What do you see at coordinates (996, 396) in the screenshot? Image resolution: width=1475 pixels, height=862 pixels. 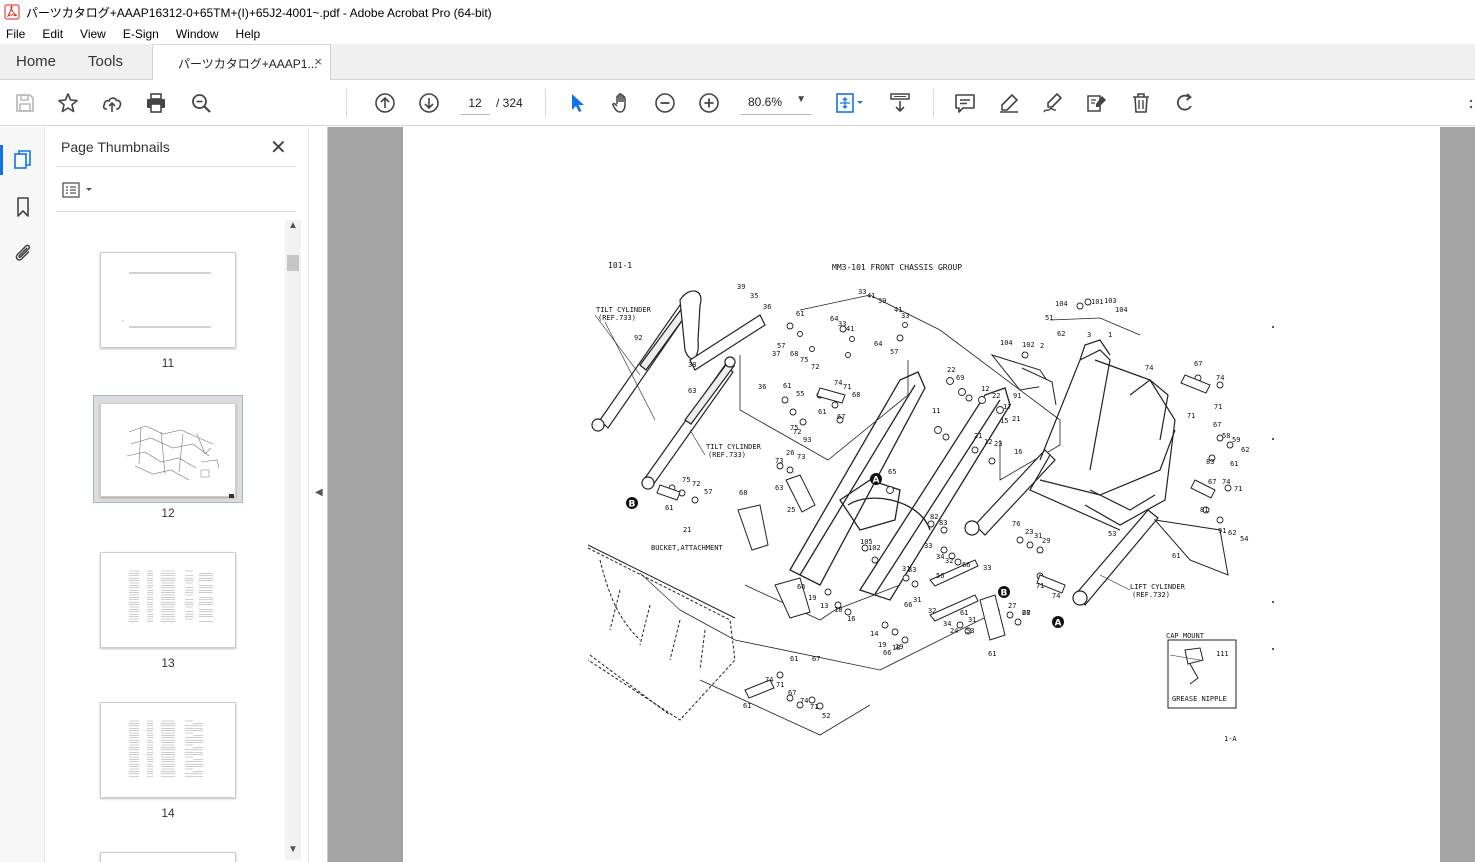 I see `part-number-label: 22` at bounding box center [996, 396].